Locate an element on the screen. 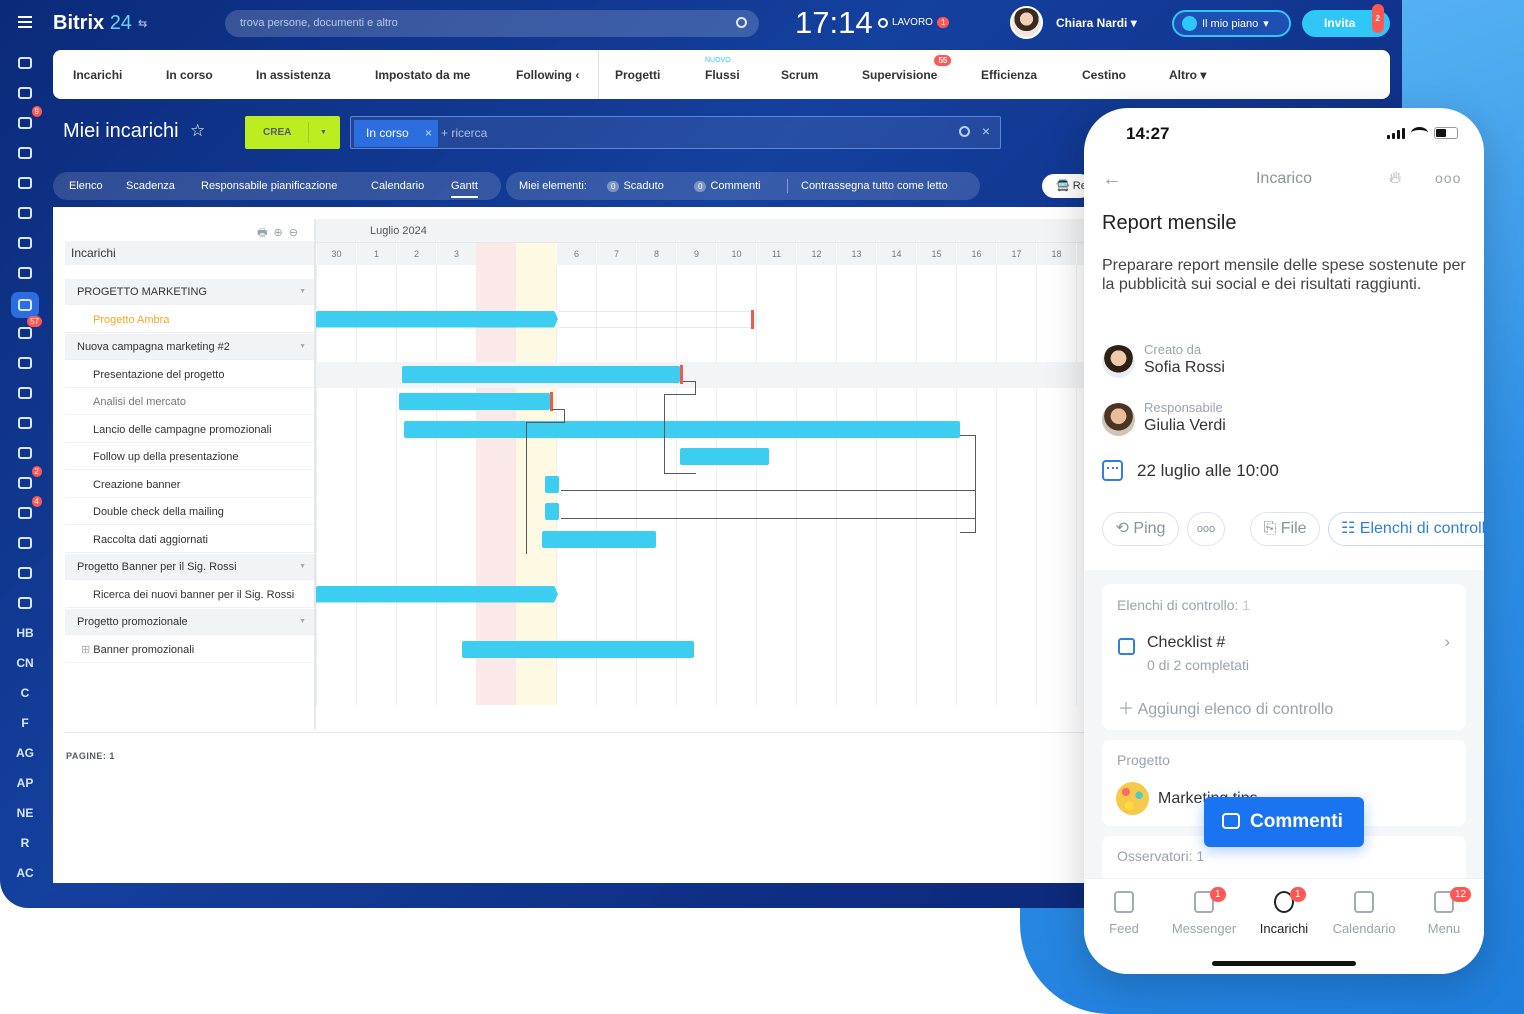 Image resolution: width=1524 pixels, height=1014 pixels. clear-icon: × is located at coordinates (986, 131).